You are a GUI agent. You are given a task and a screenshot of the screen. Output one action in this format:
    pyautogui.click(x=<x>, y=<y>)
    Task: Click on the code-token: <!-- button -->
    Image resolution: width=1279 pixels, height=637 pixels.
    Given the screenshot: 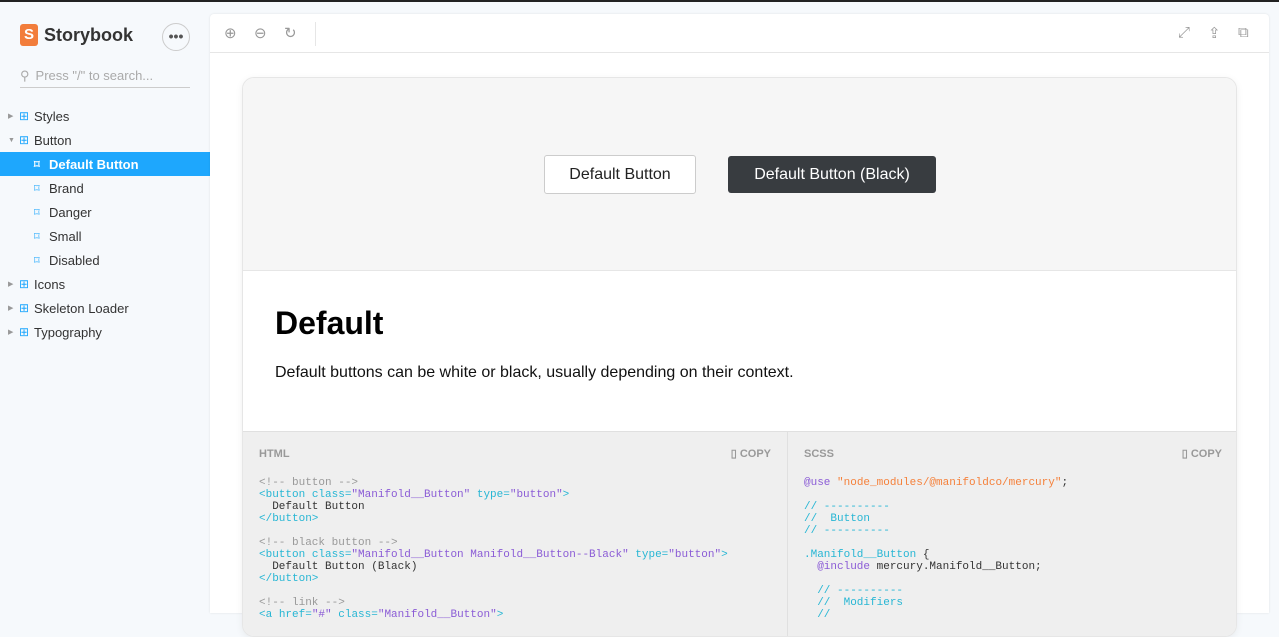 What is the action you would take?
    pyautogui.click(x=309, y=483)
    